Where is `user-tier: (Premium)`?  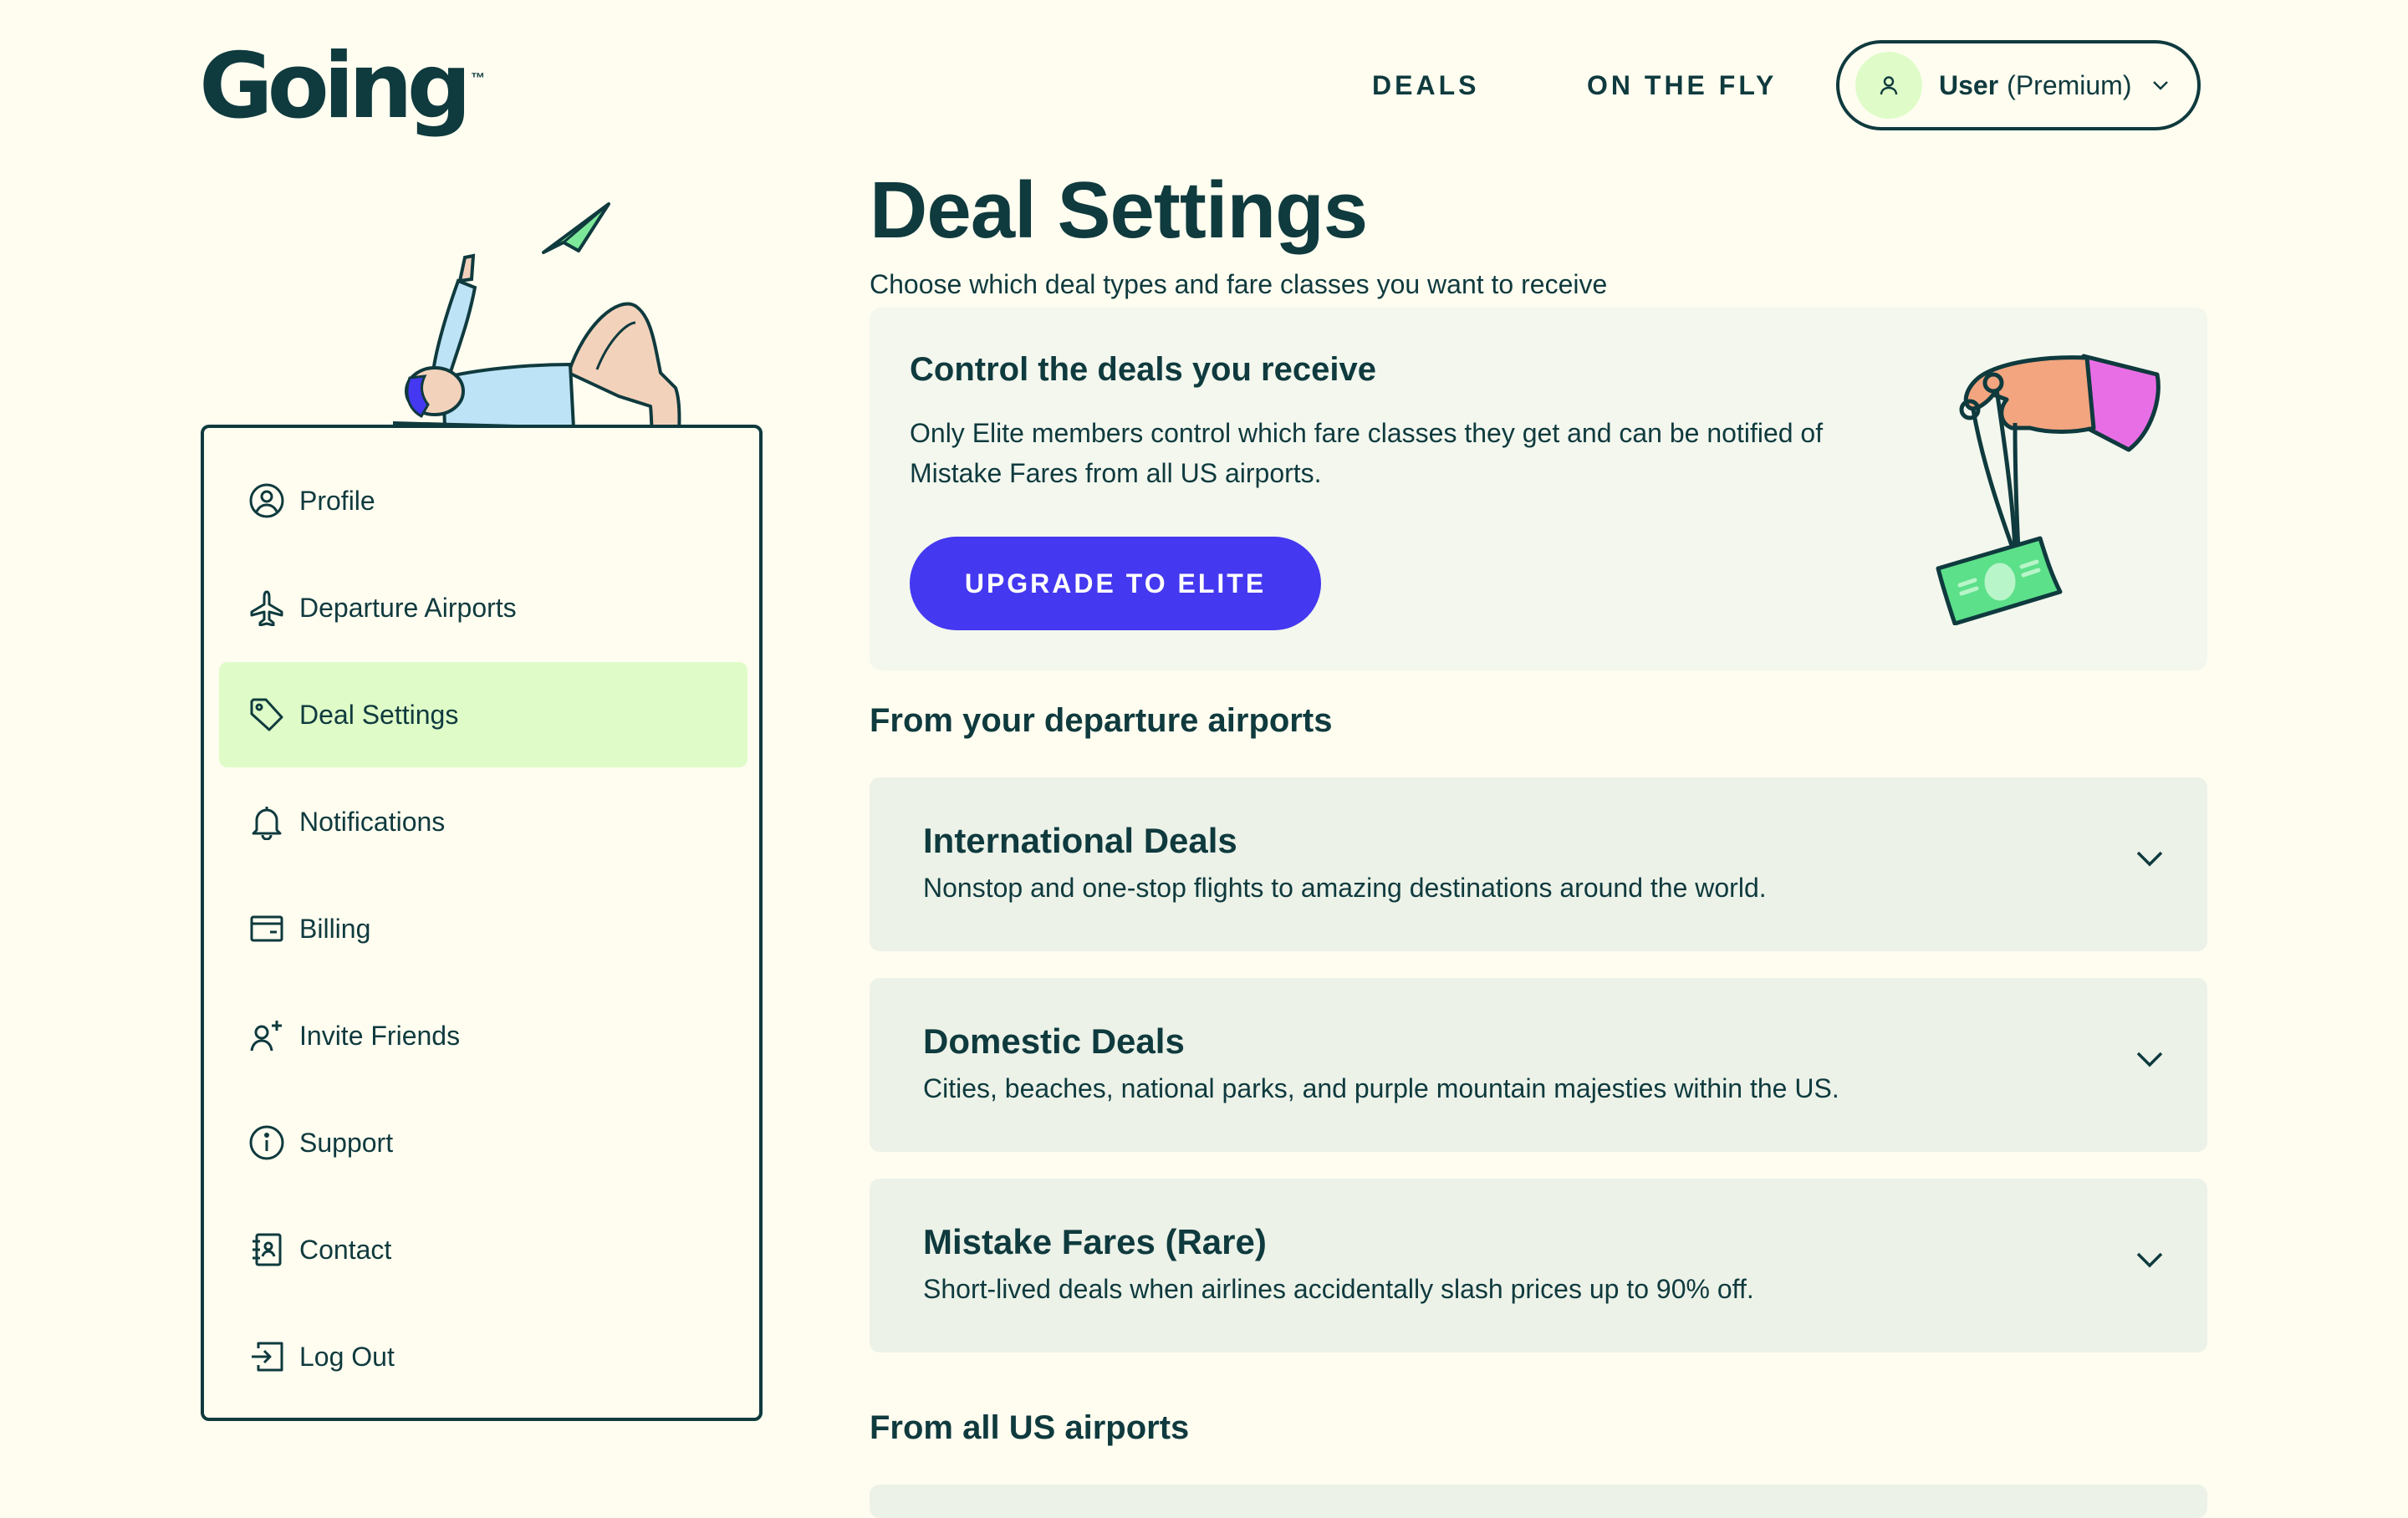 user-tier: (Premium) is located at coordinates (2070, 84).